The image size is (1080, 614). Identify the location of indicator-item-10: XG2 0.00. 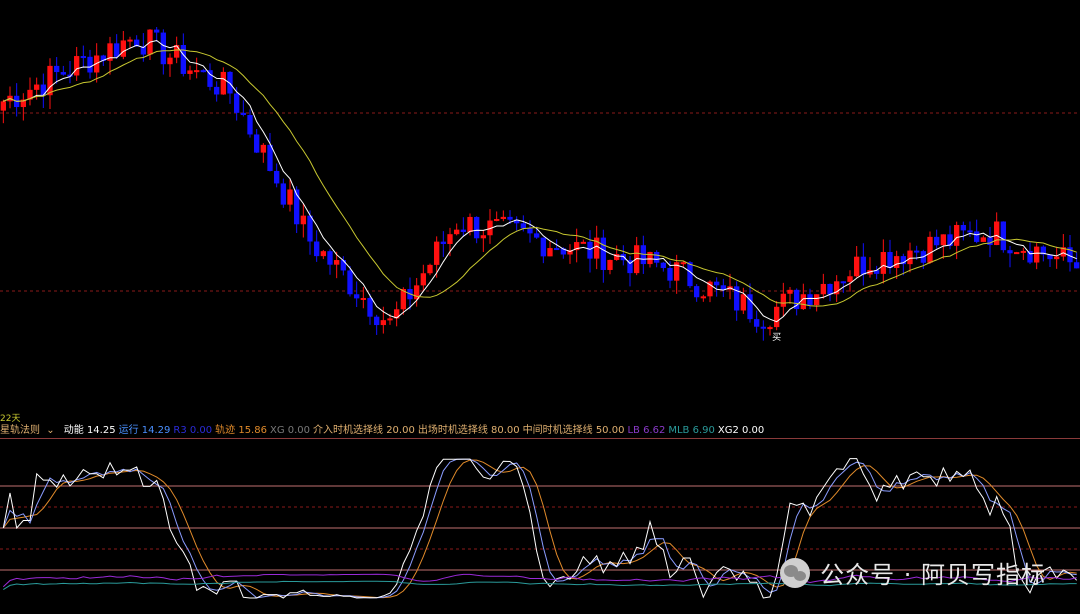
(741, 430).